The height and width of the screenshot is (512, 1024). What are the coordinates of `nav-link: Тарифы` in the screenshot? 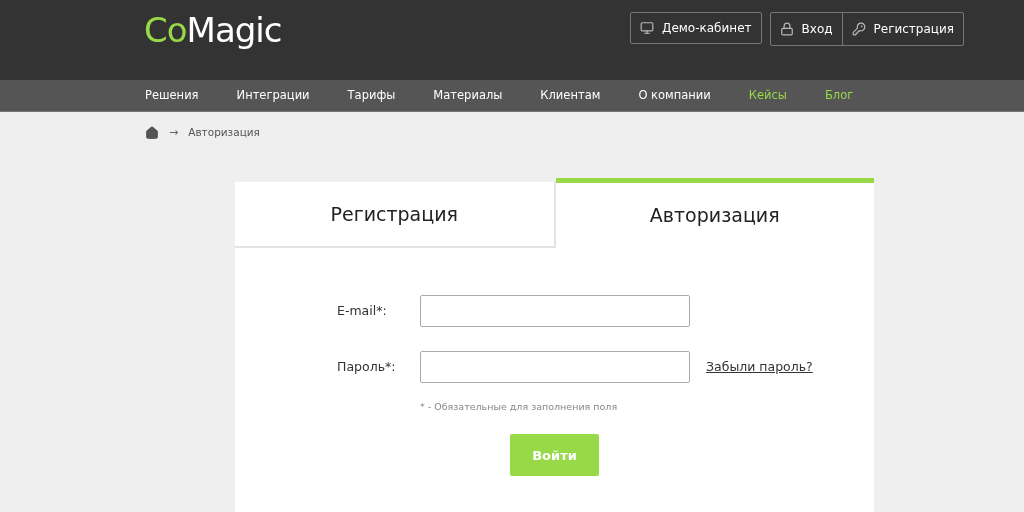 It's located at (371, 95).